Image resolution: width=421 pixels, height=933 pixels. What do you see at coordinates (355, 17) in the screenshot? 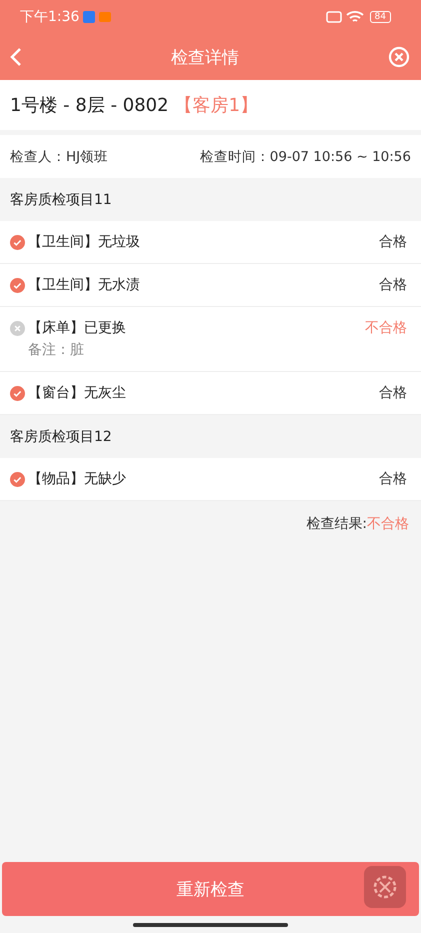
I see `wifi-icon` at bounding box center [355, 17].